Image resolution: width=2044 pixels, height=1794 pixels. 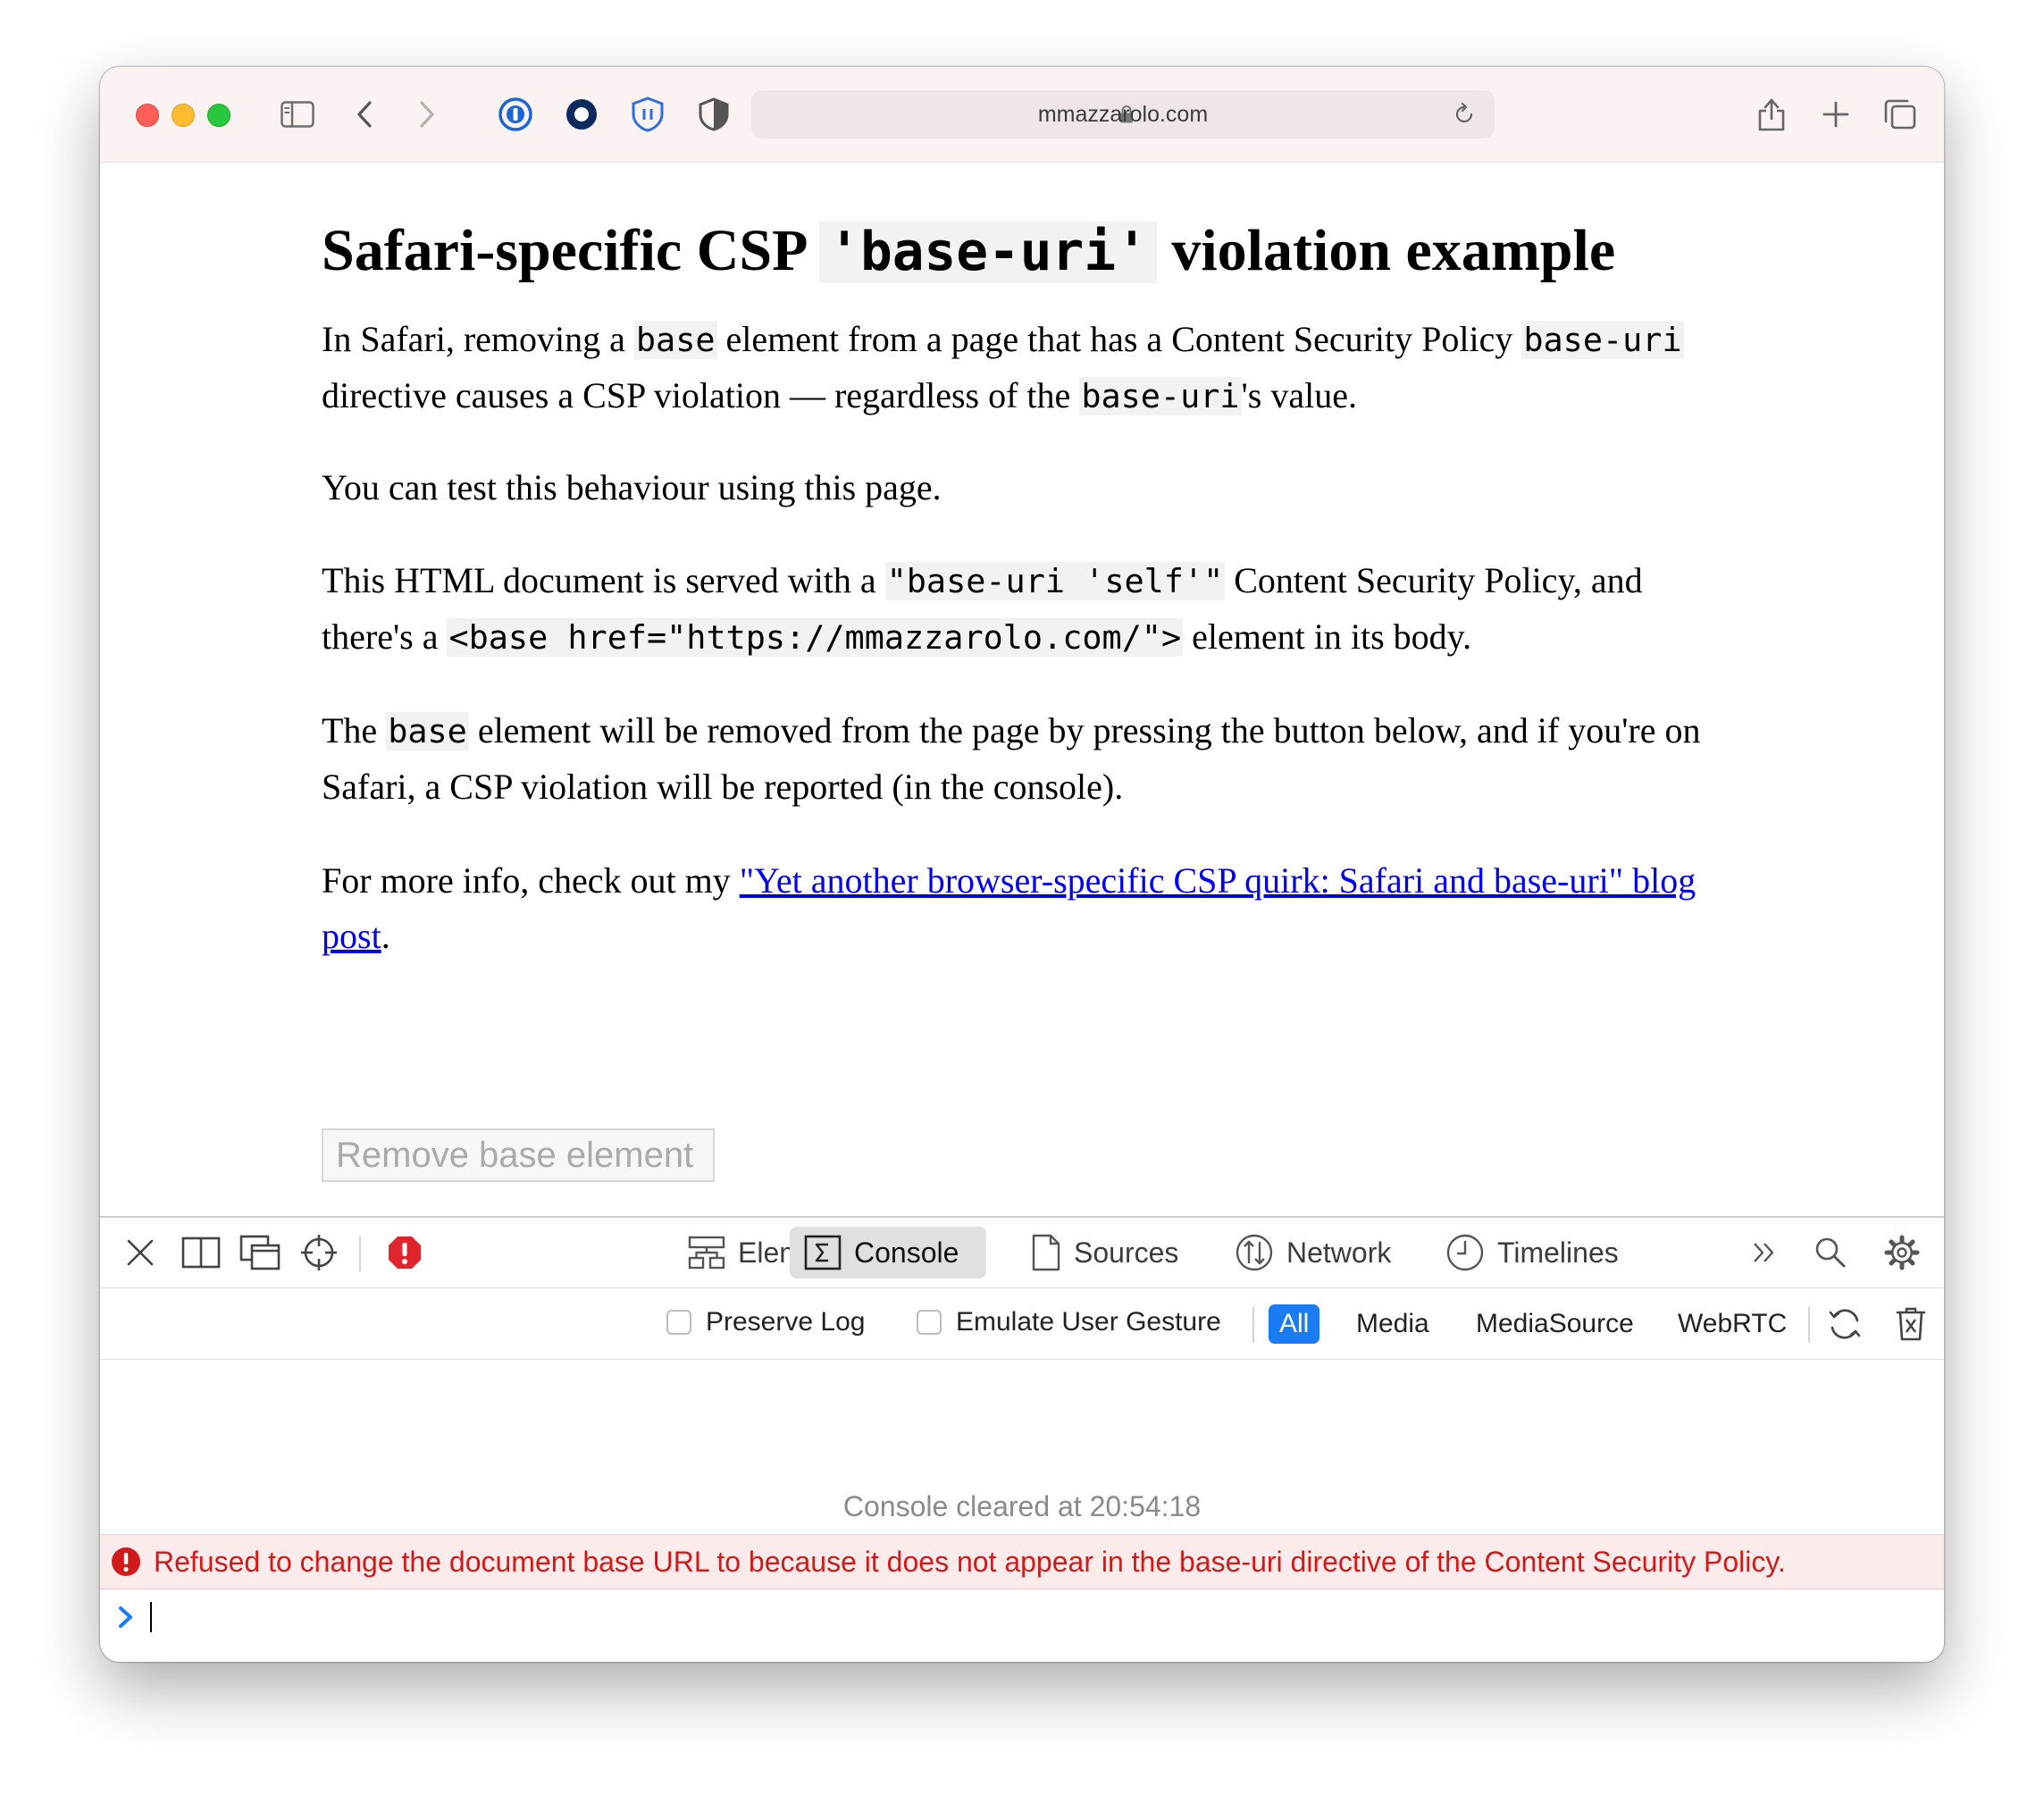 I want to click on console-prompt, so click(x=134, y=1617).